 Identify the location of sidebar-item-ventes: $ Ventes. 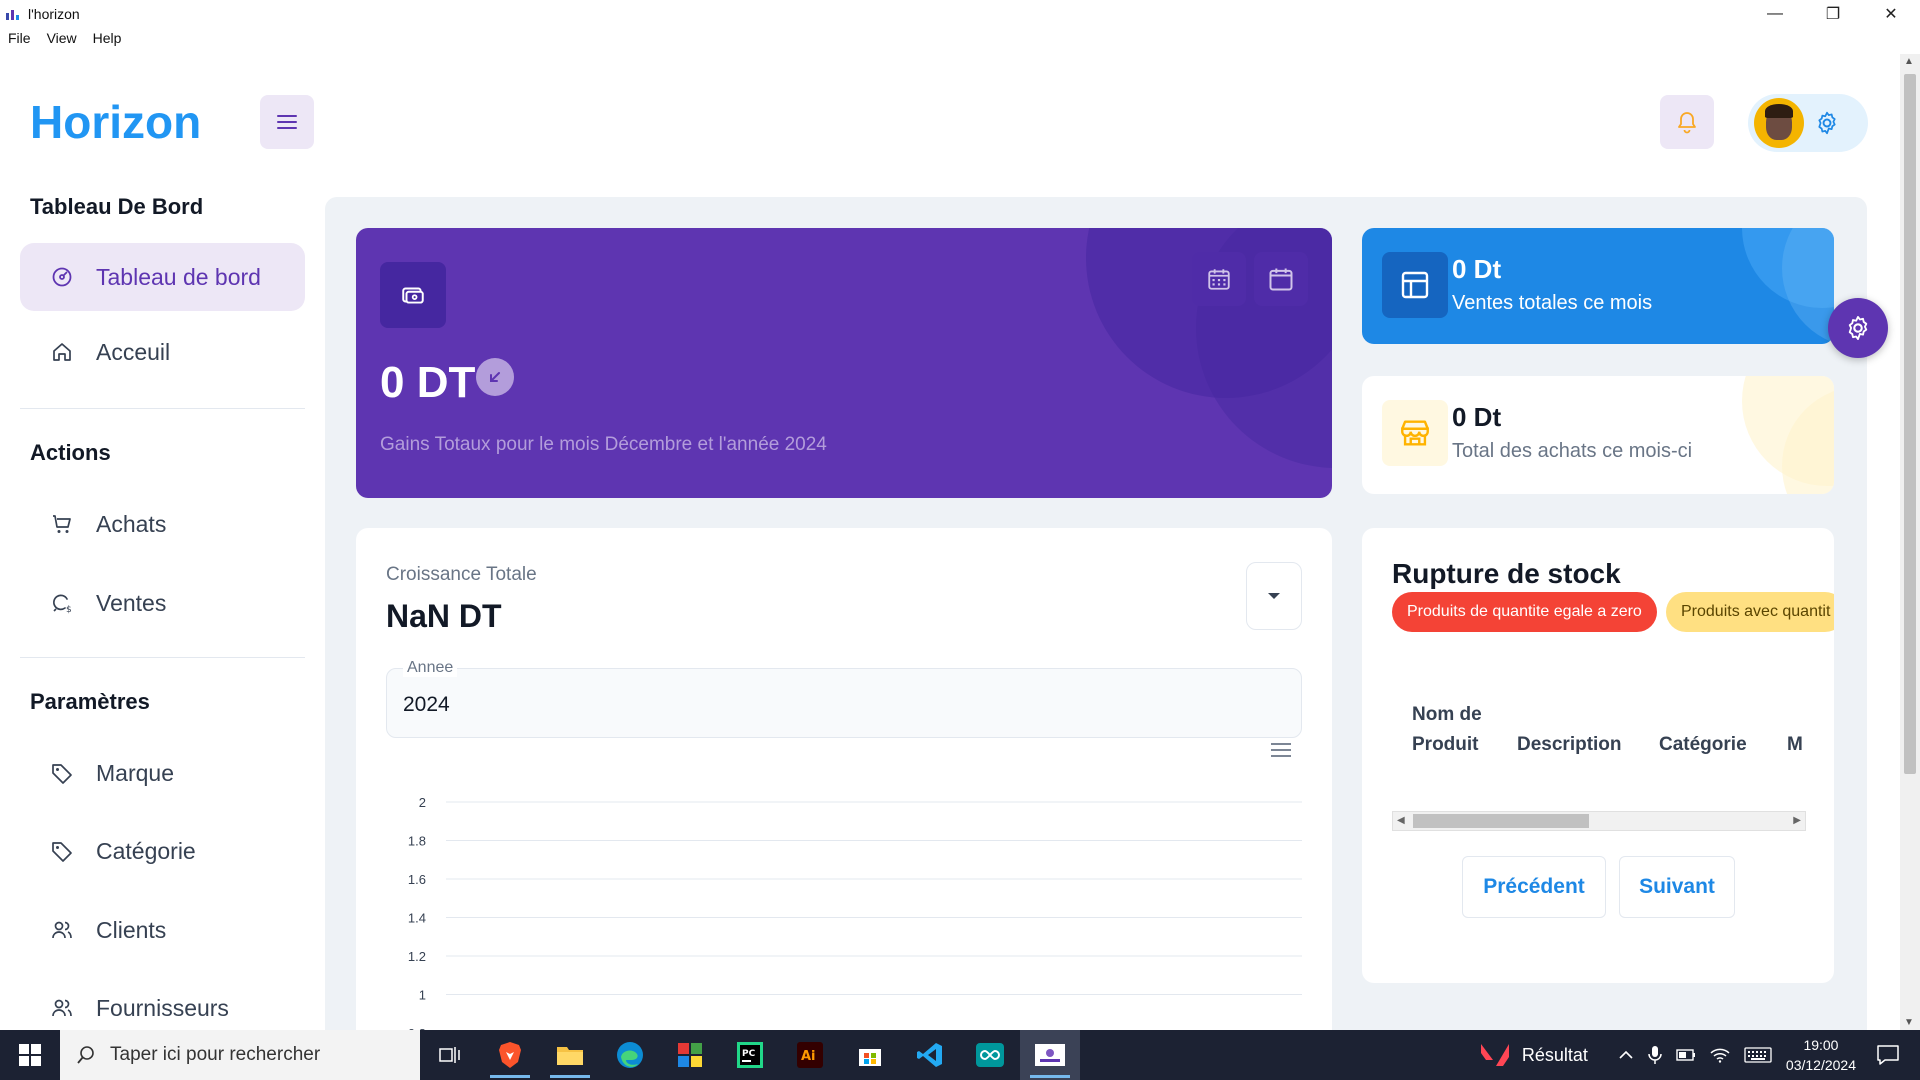
(162, 603).